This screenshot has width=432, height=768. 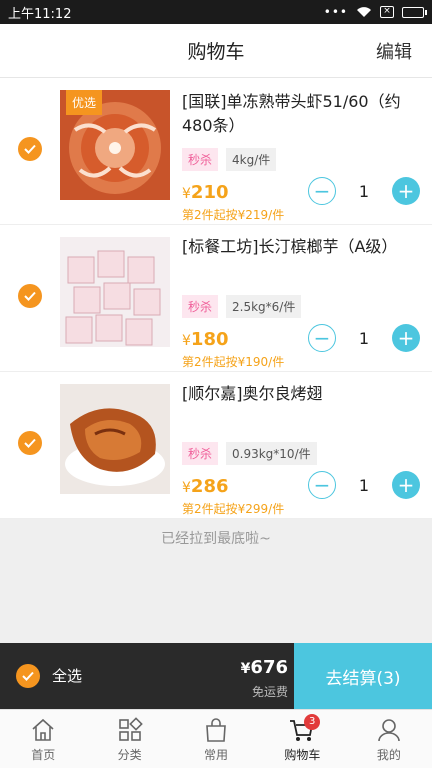 I want to click on second-item-price: 第2件起按¥299/件, so click(x=233, y=509).